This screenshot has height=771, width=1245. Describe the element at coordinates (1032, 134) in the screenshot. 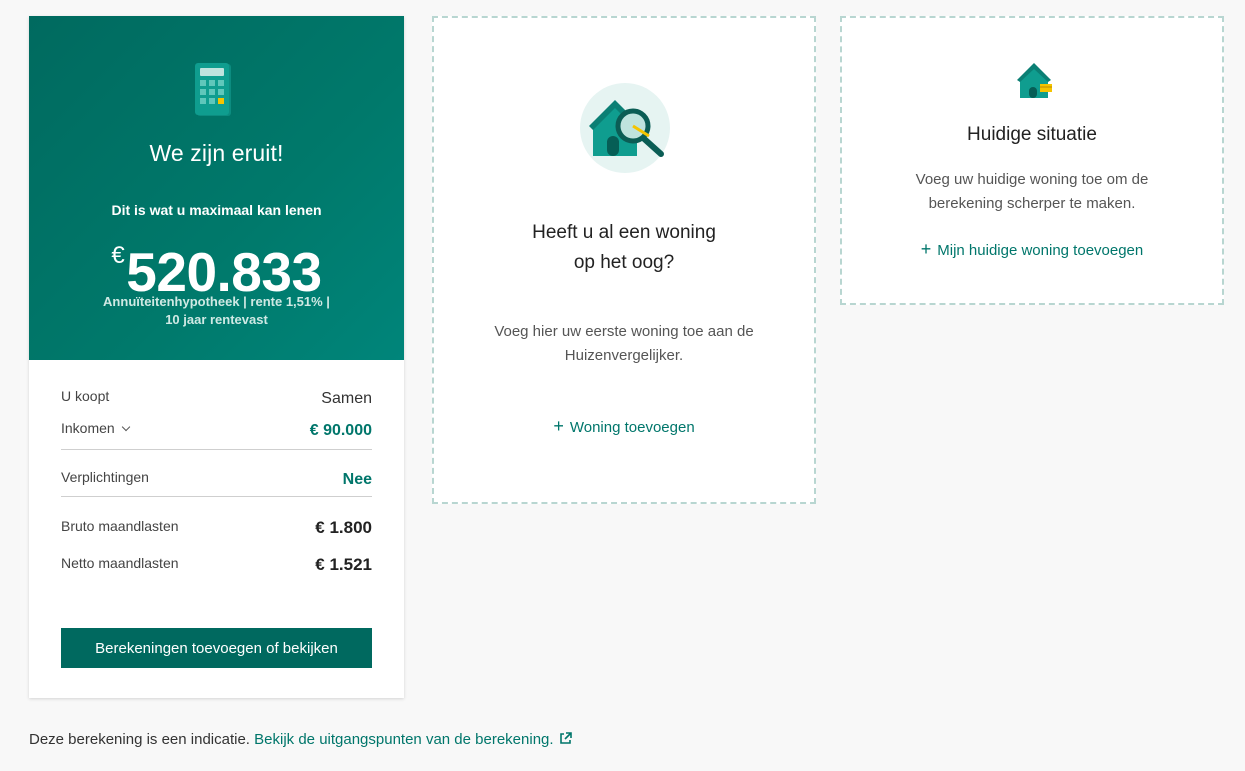

I see `current-situation-title: Huidige situatie` at that location.